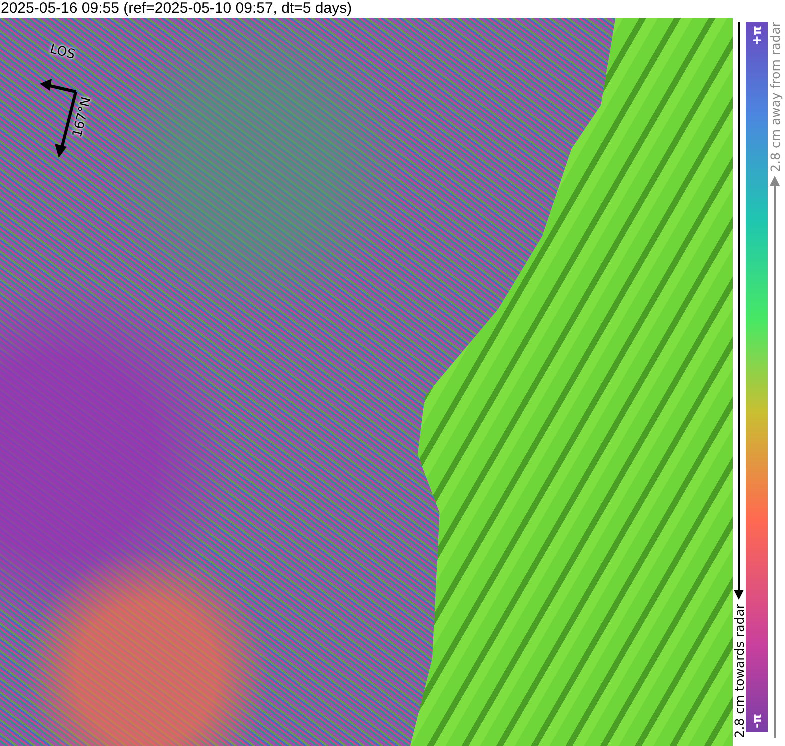  What do you see at coordinates (62, 53) in the screenshot?
I see `los-label: LOS` at bounding box center [62, 53].